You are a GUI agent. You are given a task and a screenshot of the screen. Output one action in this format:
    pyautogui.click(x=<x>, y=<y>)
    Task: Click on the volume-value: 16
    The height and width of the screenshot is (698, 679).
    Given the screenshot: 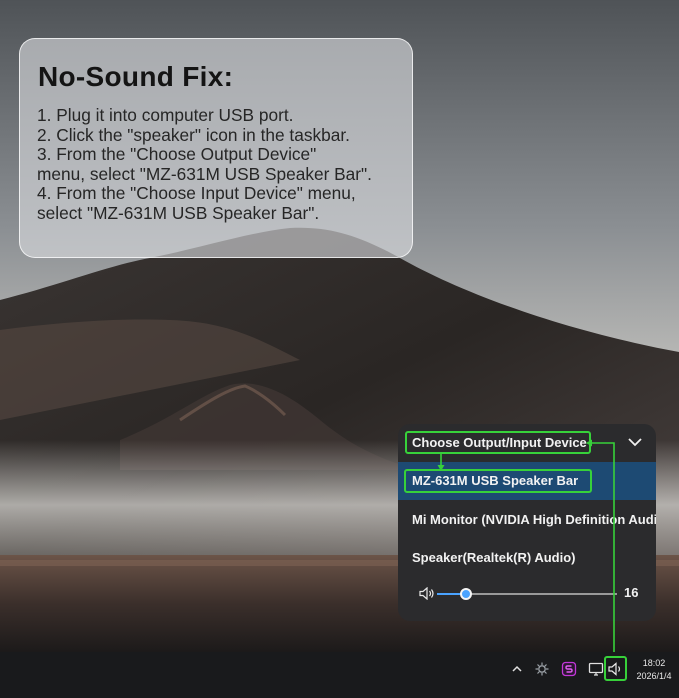 What is the action you would take?
    pyautogui.click(x=631, y=592)
    